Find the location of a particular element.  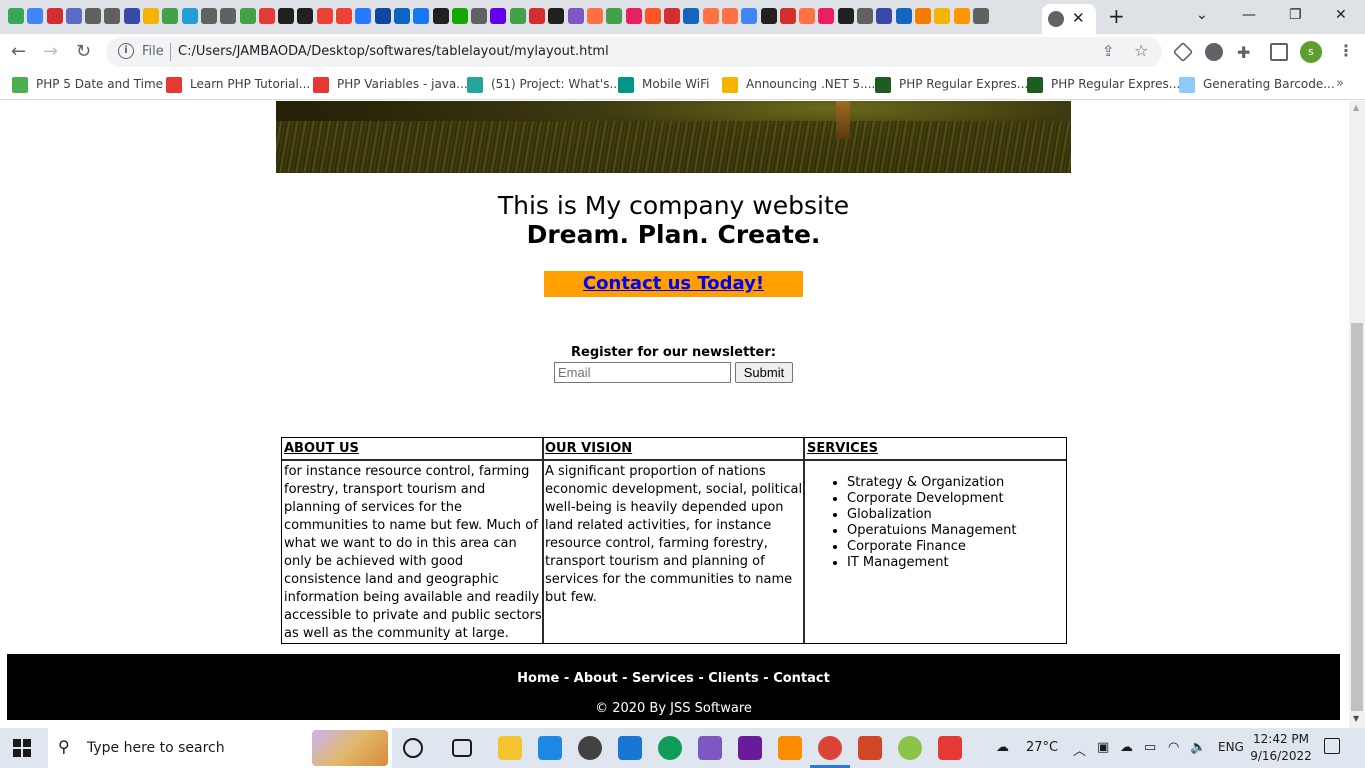

newsletter-email-input is located at coordinates (642, 372).